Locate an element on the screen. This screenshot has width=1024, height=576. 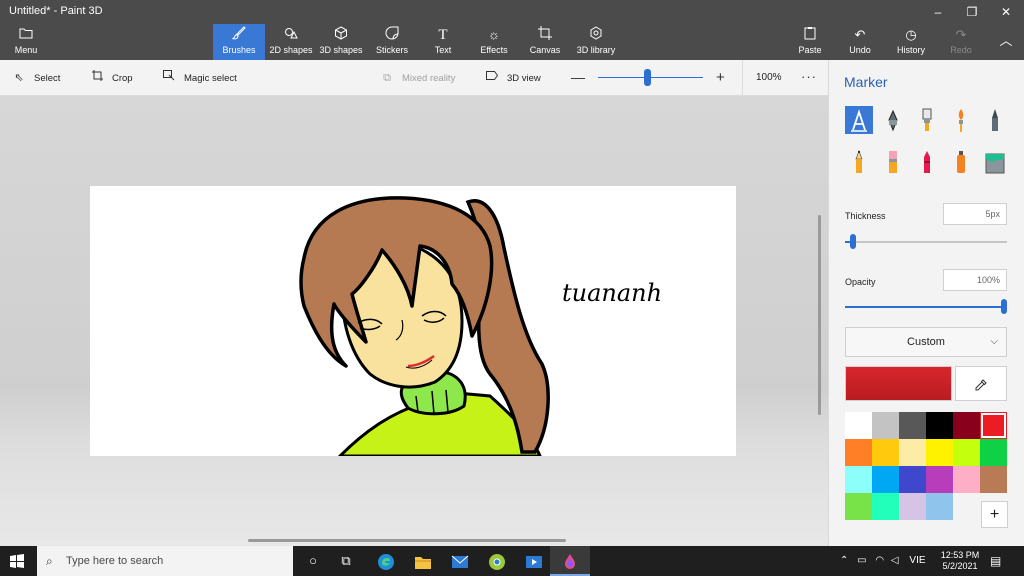
zoom-out-button: — is located at coordinates (578, 77).